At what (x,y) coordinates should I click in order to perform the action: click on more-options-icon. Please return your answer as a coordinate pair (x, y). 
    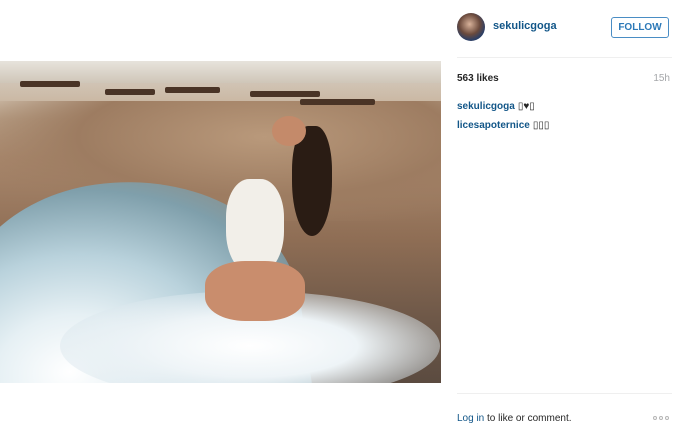
    Looking at the image, I should click on (662, 418).